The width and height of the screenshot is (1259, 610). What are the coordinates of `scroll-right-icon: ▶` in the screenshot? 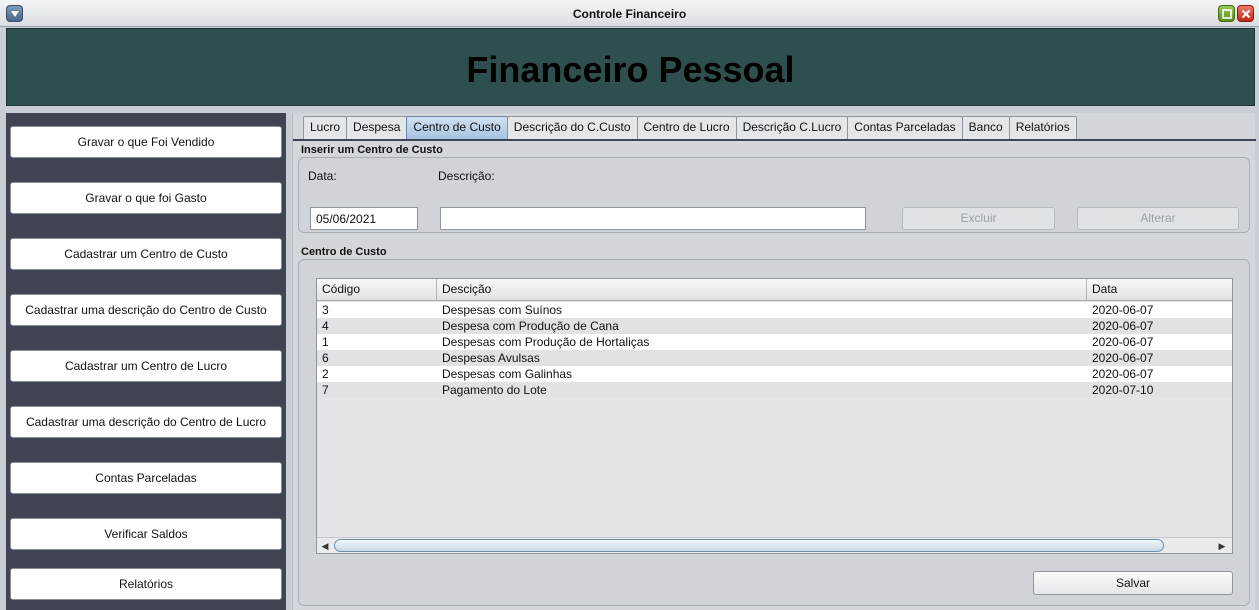 It's located at (1222, 546).